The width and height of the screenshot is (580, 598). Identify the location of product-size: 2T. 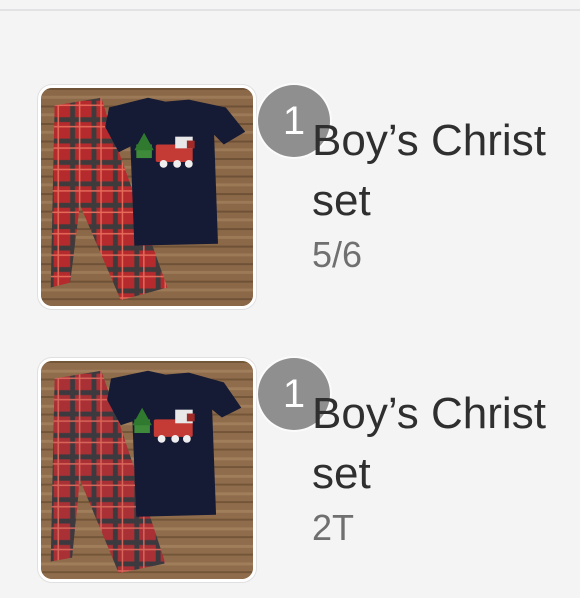
(333, 527).